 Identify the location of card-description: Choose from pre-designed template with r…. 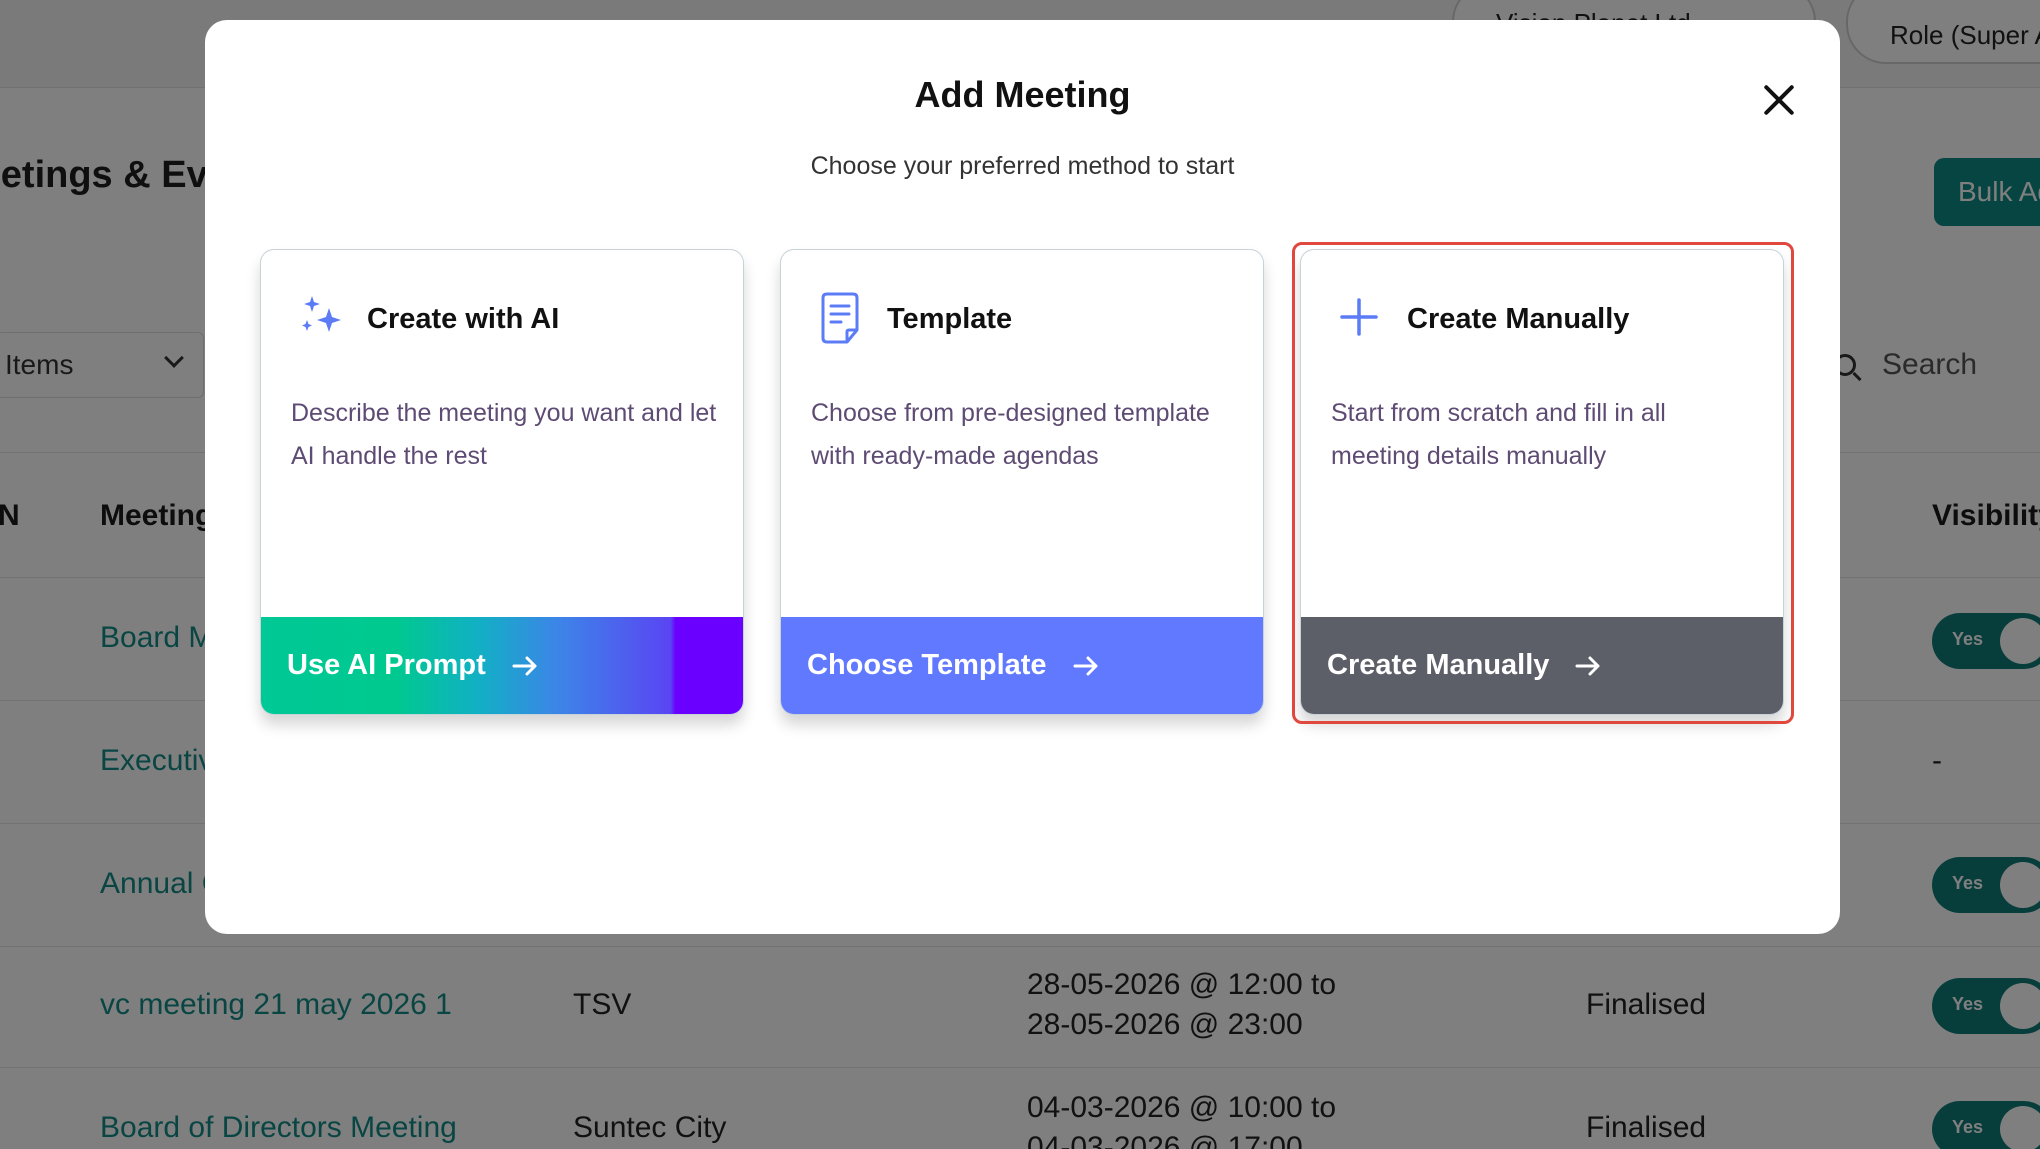
(1010, 434).